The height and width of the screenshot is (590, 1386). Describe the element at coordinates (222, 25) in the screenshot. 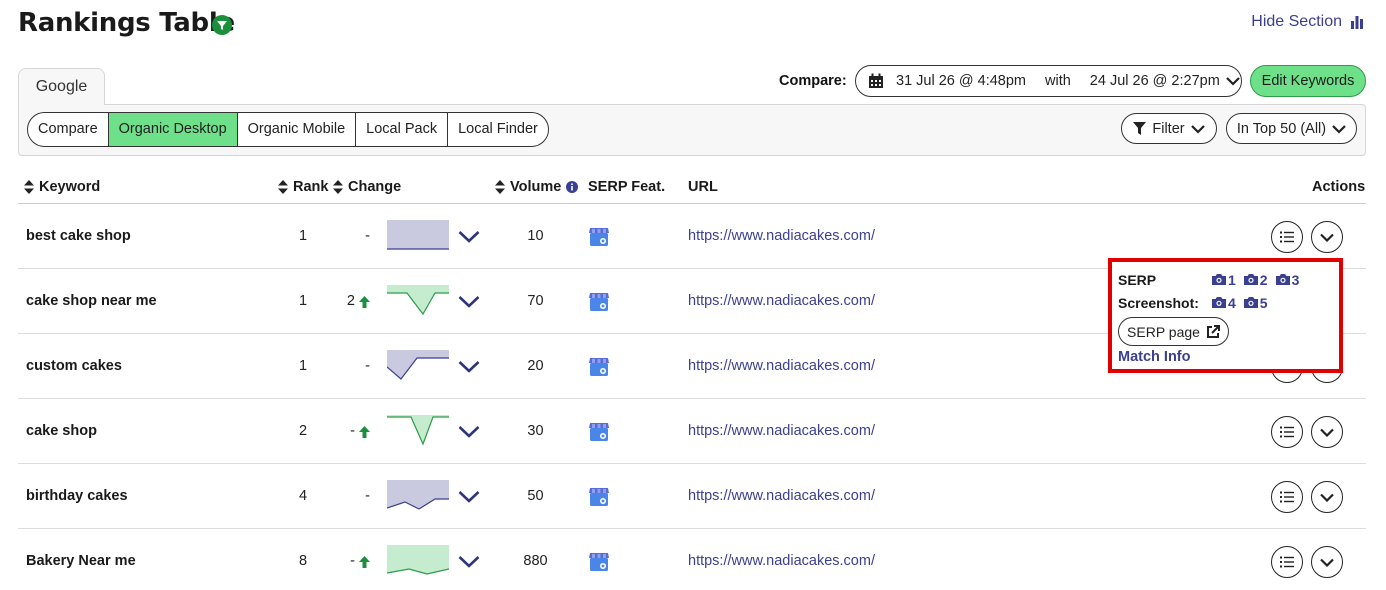

I see `filter-active-icon` at that location.